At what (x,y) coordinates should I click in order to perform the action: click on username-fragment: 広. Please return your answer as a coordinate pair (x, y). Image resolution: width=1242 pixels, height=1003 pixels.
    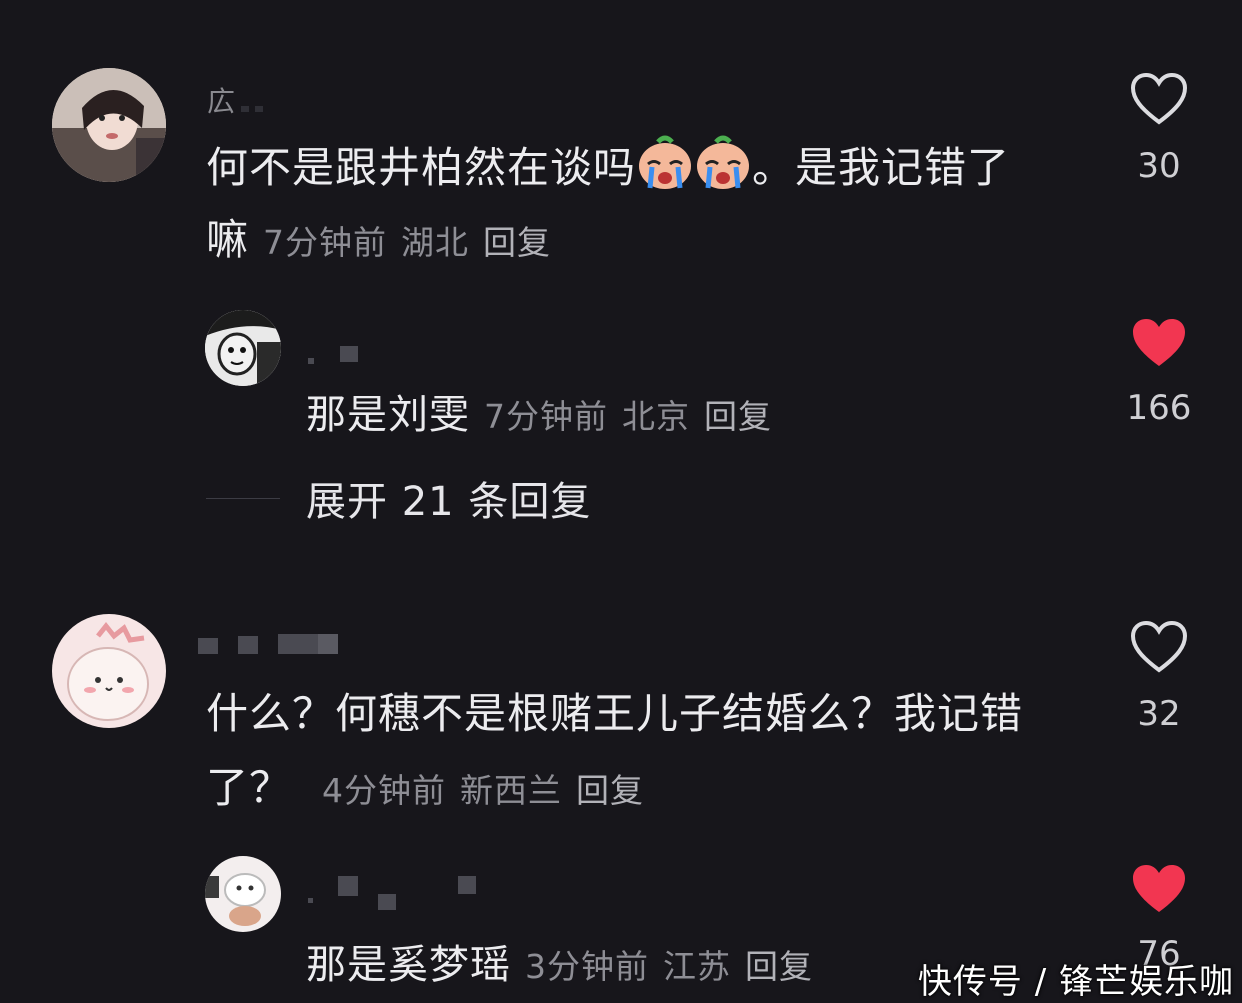
    Looking at the image, I should click on (221, 101).